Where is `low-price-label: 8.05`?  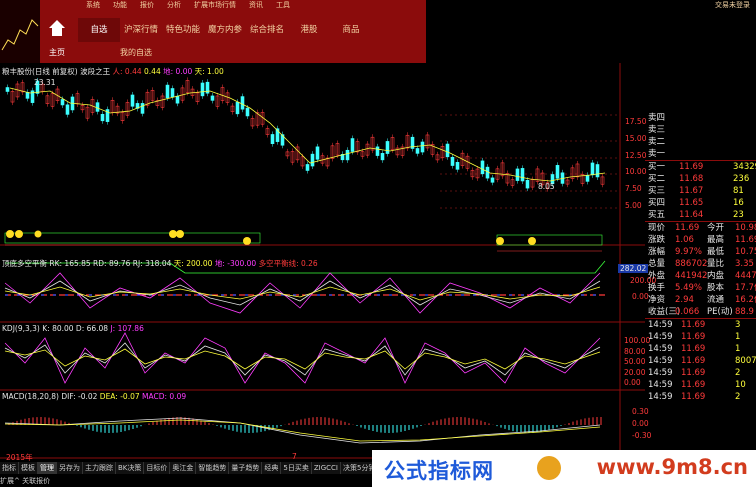
low-price-label: 8.05 is located at coordinates (546, 186).